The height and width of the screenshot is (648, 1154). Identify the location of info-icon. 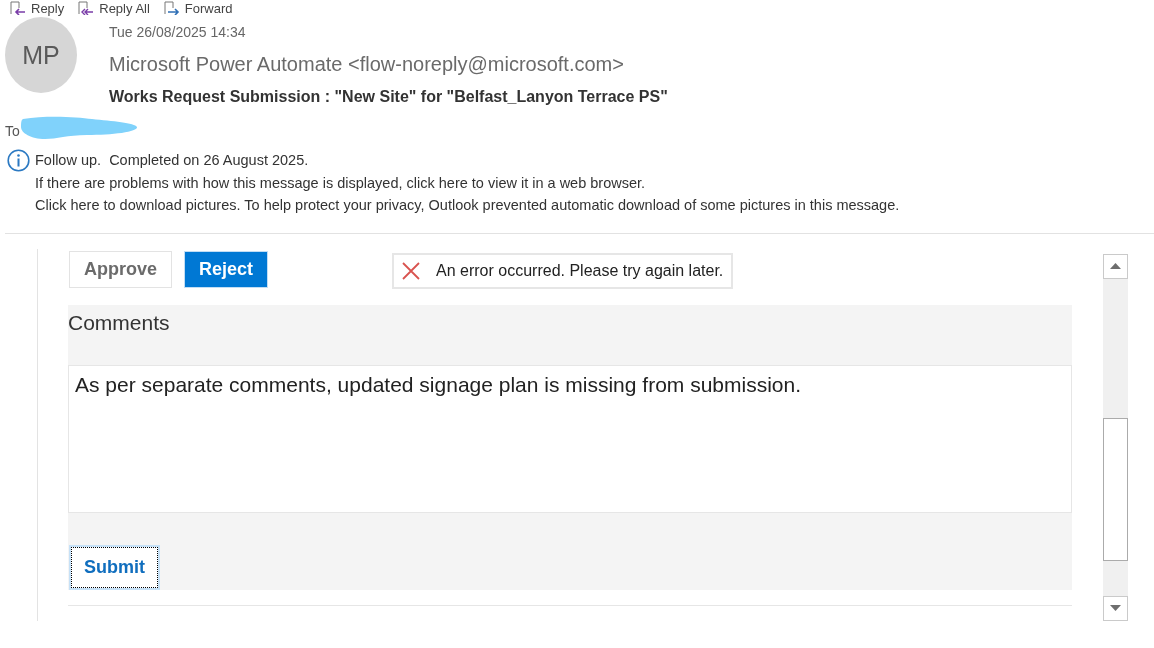
(18, 160).